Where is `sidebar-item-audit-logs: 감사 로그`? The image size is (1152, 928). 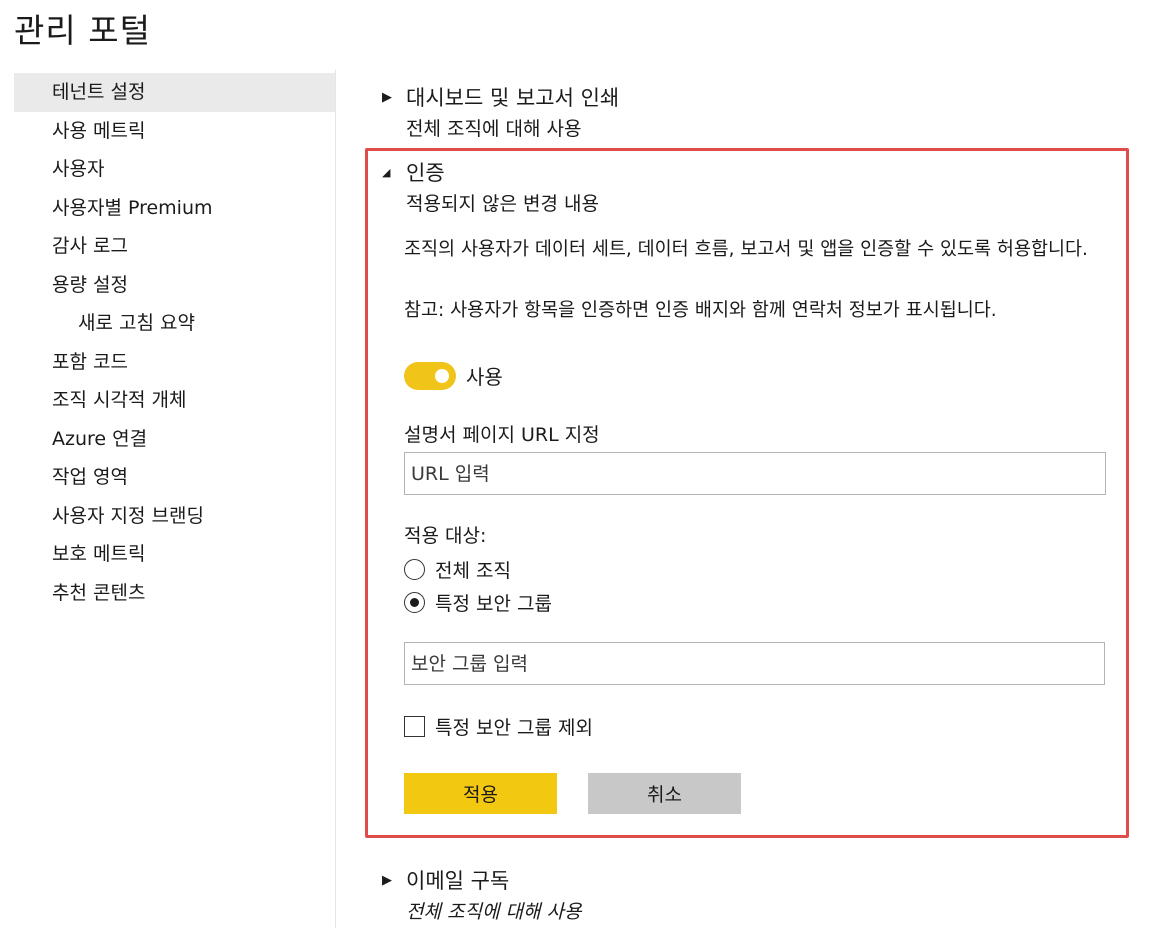
sidebar-item-audit-logs: 감사 로그 is located at coordinates (174, 246).